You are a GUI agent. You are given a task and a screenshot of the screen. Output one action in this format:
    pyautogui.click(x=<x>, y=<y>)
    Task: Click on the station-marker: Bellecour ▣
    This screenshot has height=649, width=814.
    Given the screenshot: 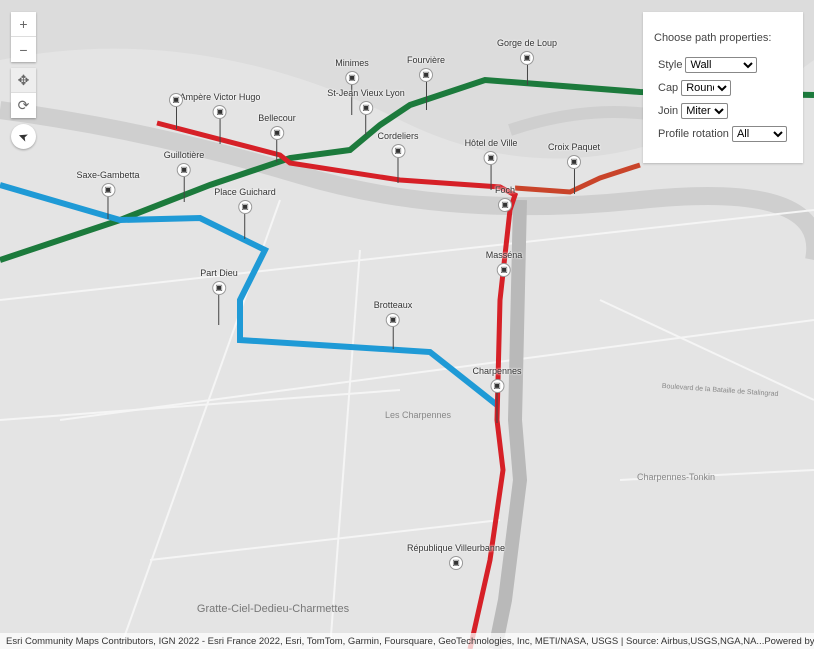 What is the action you would take?
    pyautogui.click(x=277, y=137)
    